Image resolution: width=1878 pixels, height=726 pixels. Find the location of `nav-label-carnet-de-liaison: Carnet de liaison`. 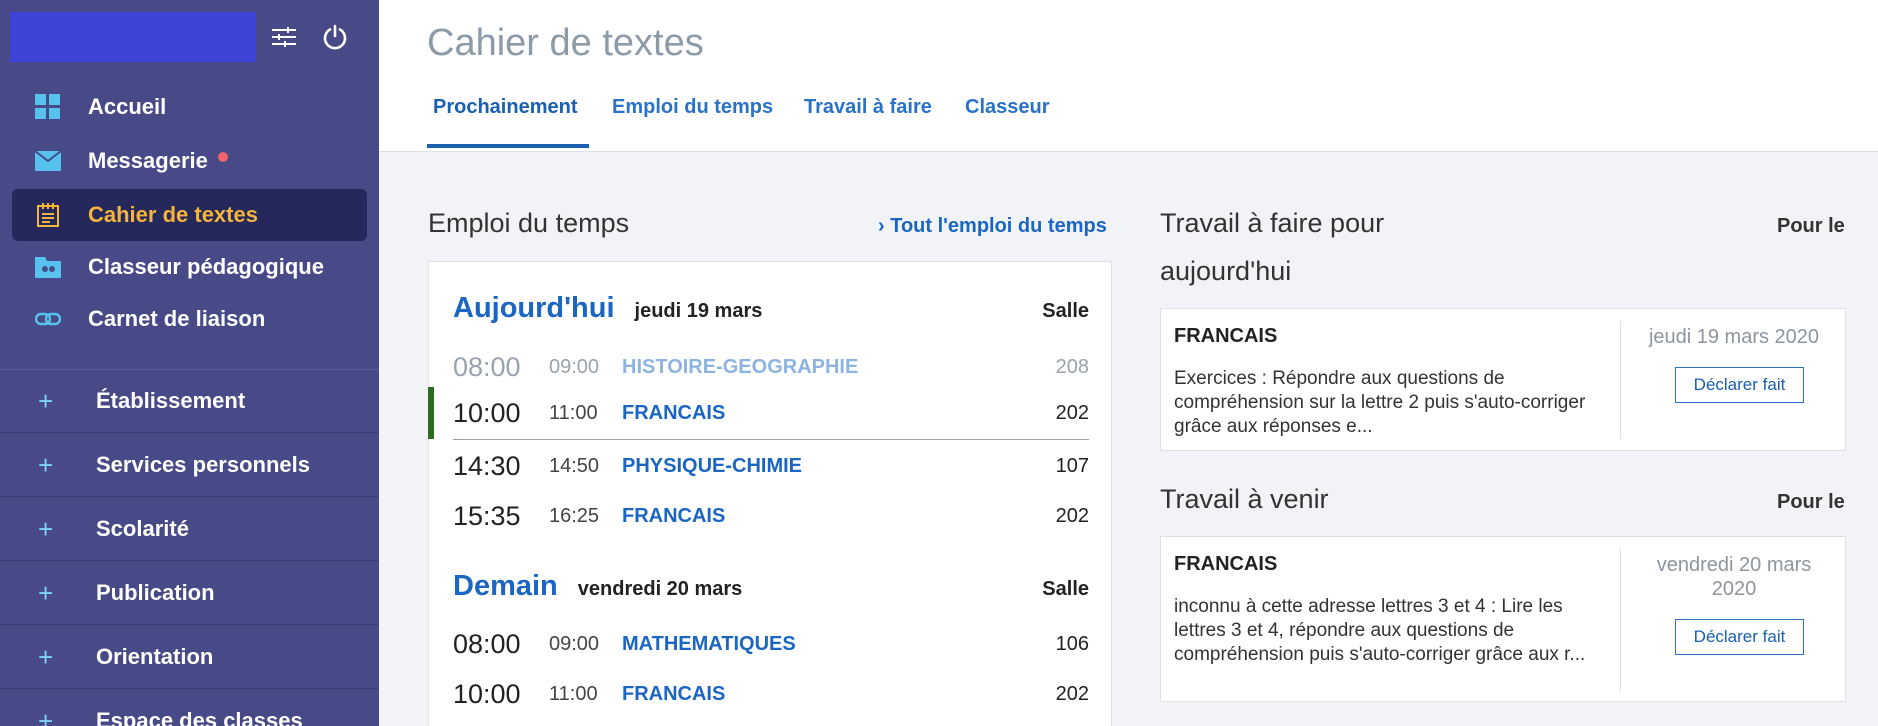

nav-label-carnet-de-liaison: Carnet de liaison is located at coordinates (177, 318).